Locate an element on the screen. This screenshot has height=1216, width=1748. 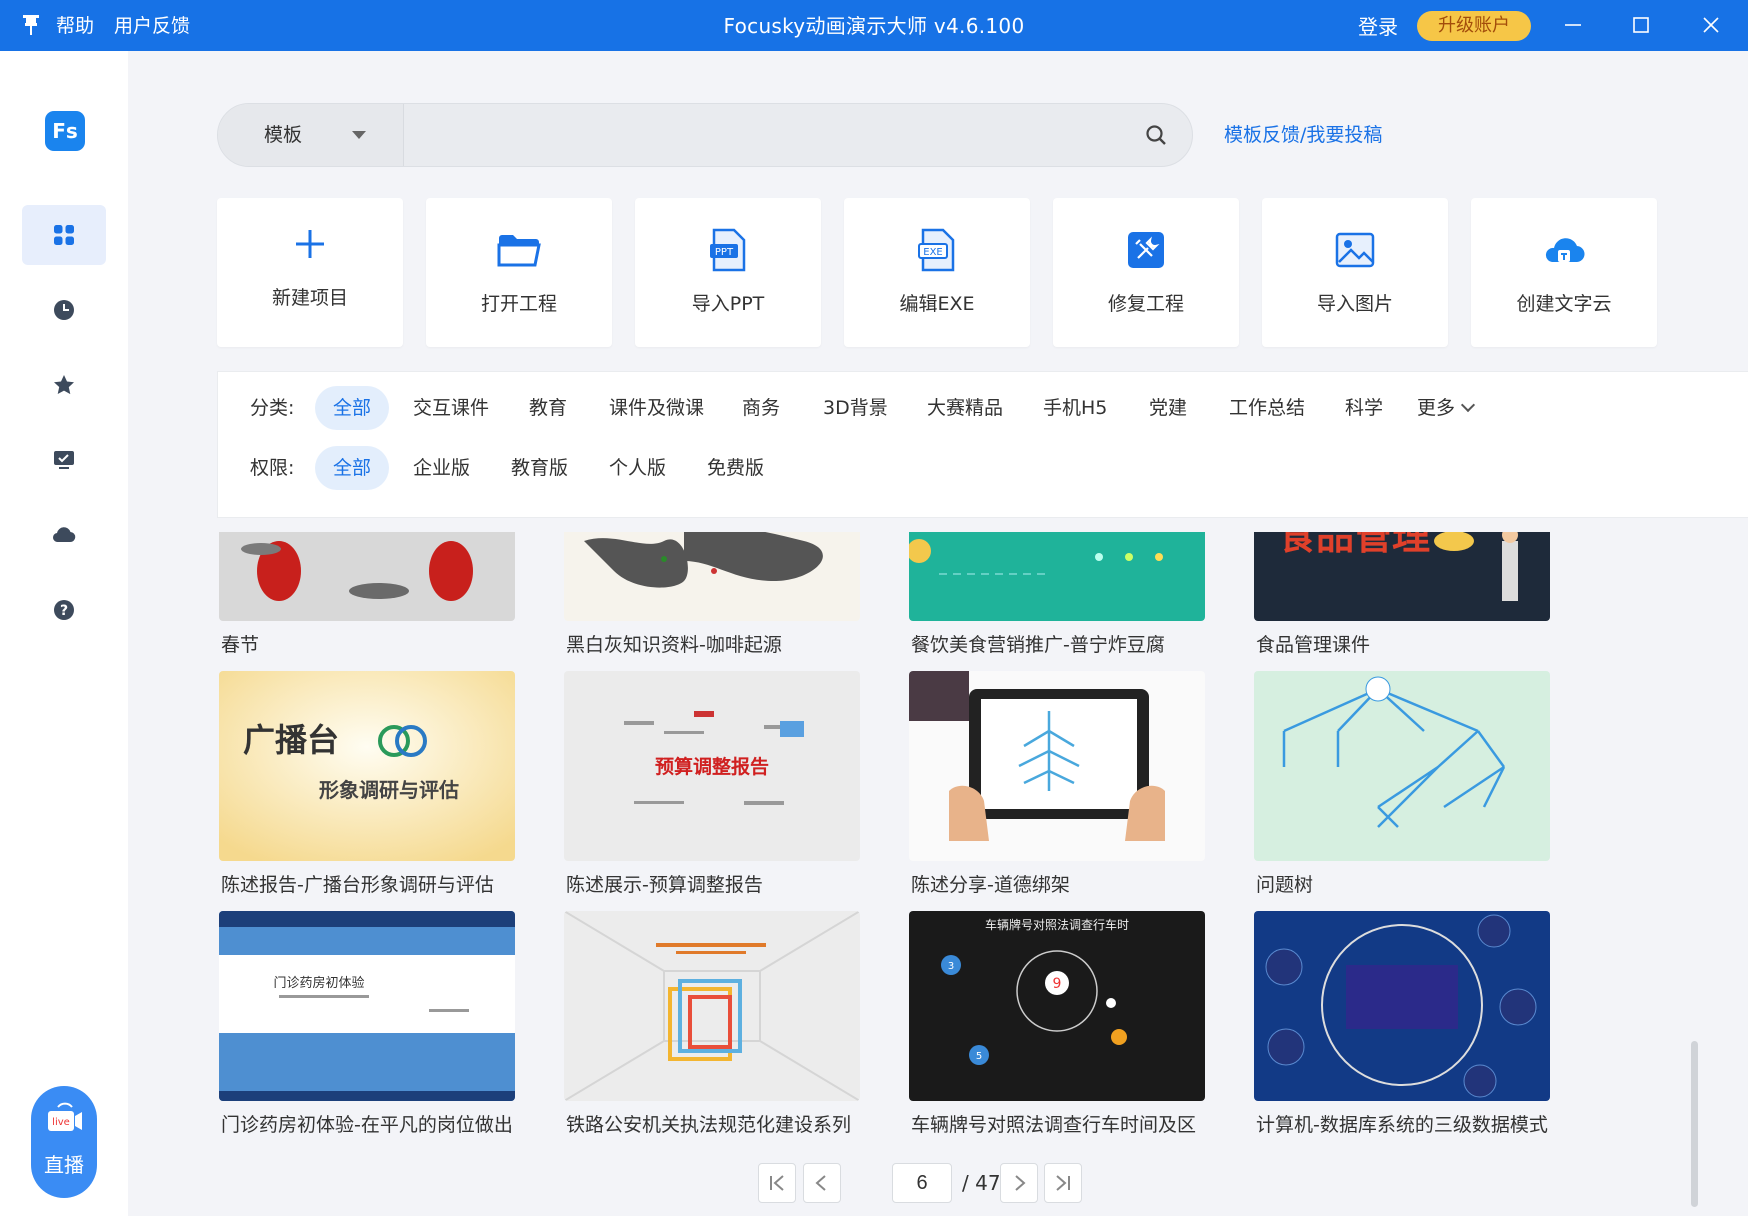
category-chip-work-summary: 工作总结 is located at coordinates (1267, 408).